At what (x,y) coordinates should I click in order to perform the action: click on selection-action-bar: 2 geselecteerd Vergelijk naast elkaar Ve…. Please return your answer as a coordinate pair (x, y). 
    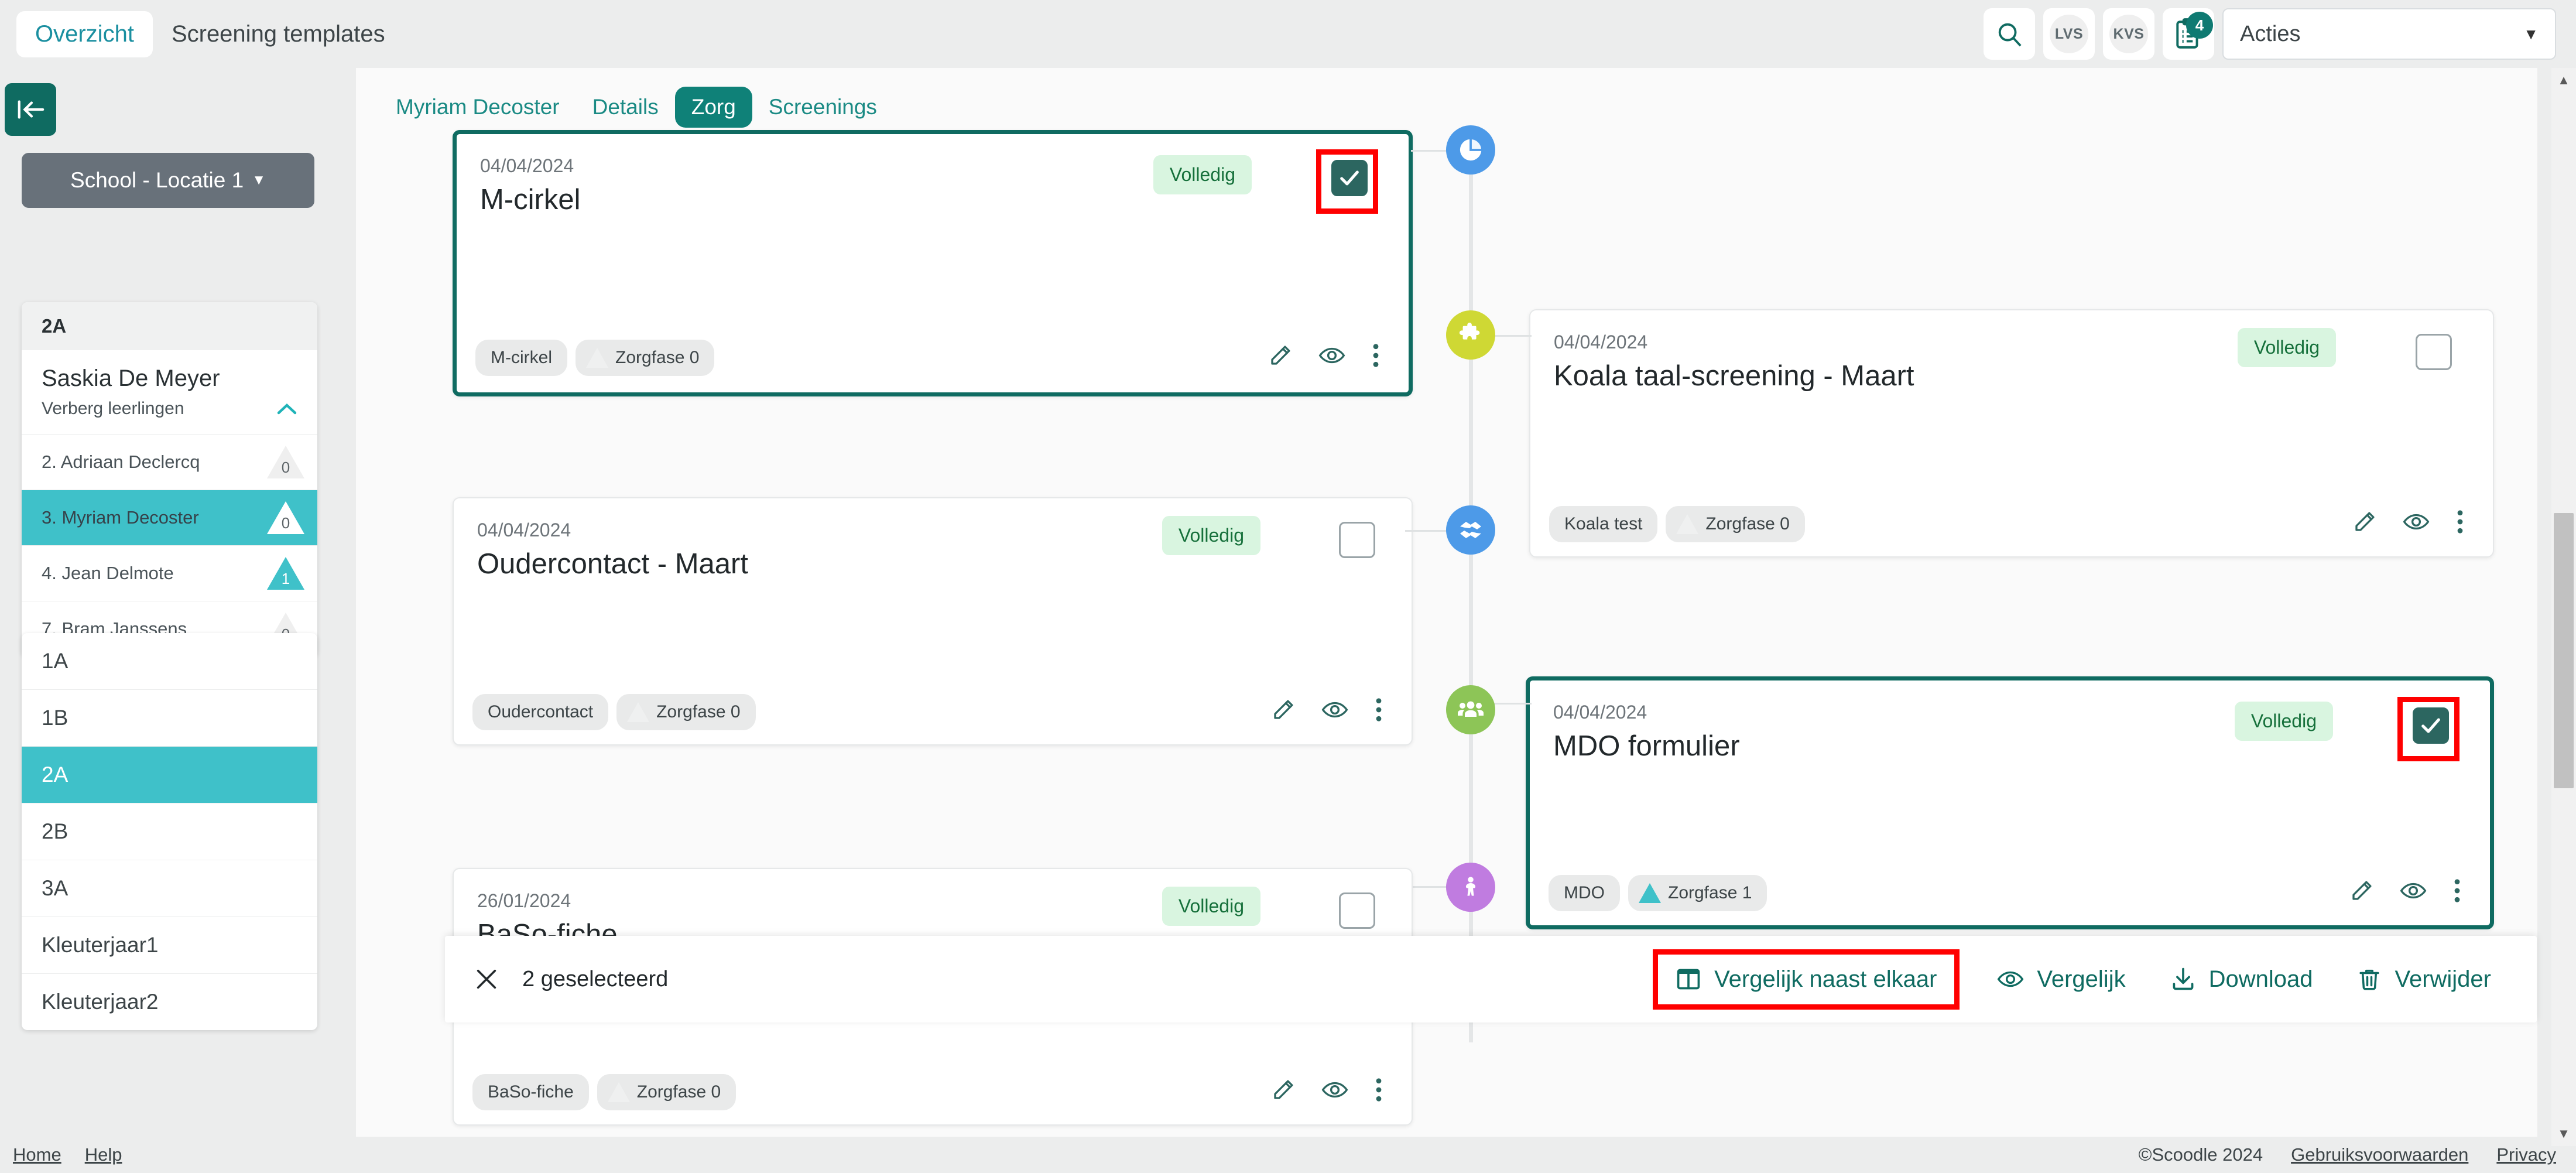
    Looking at the image, I should click on (1491, 979).